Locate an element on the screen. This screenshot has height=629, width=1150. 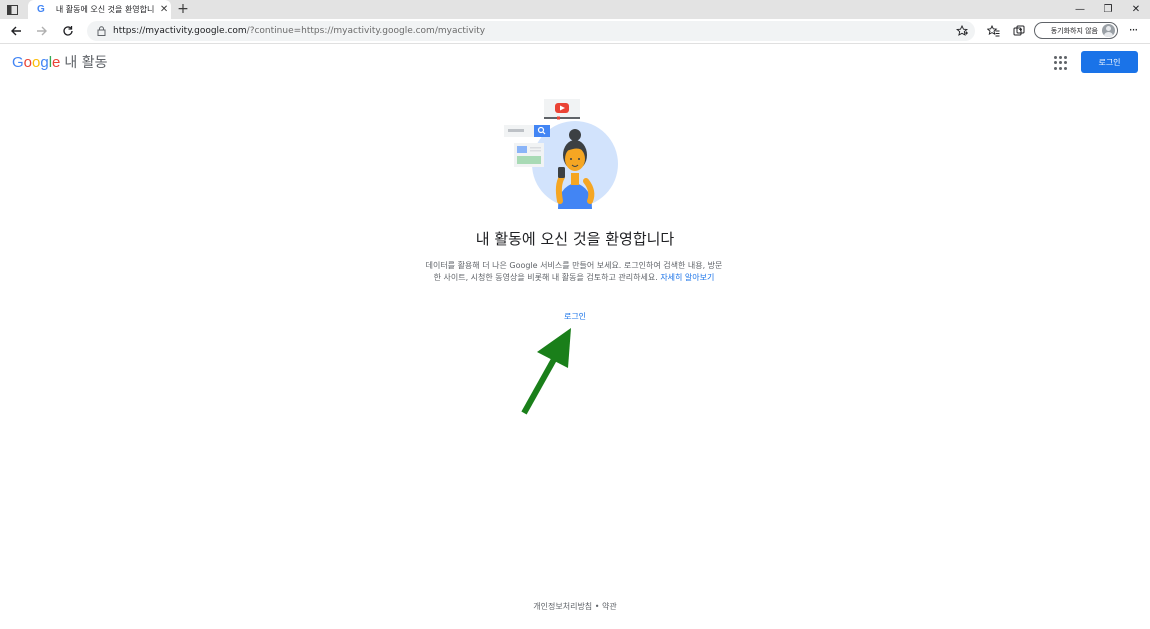
google-apps-icon is located at coordinates (1061, 63).